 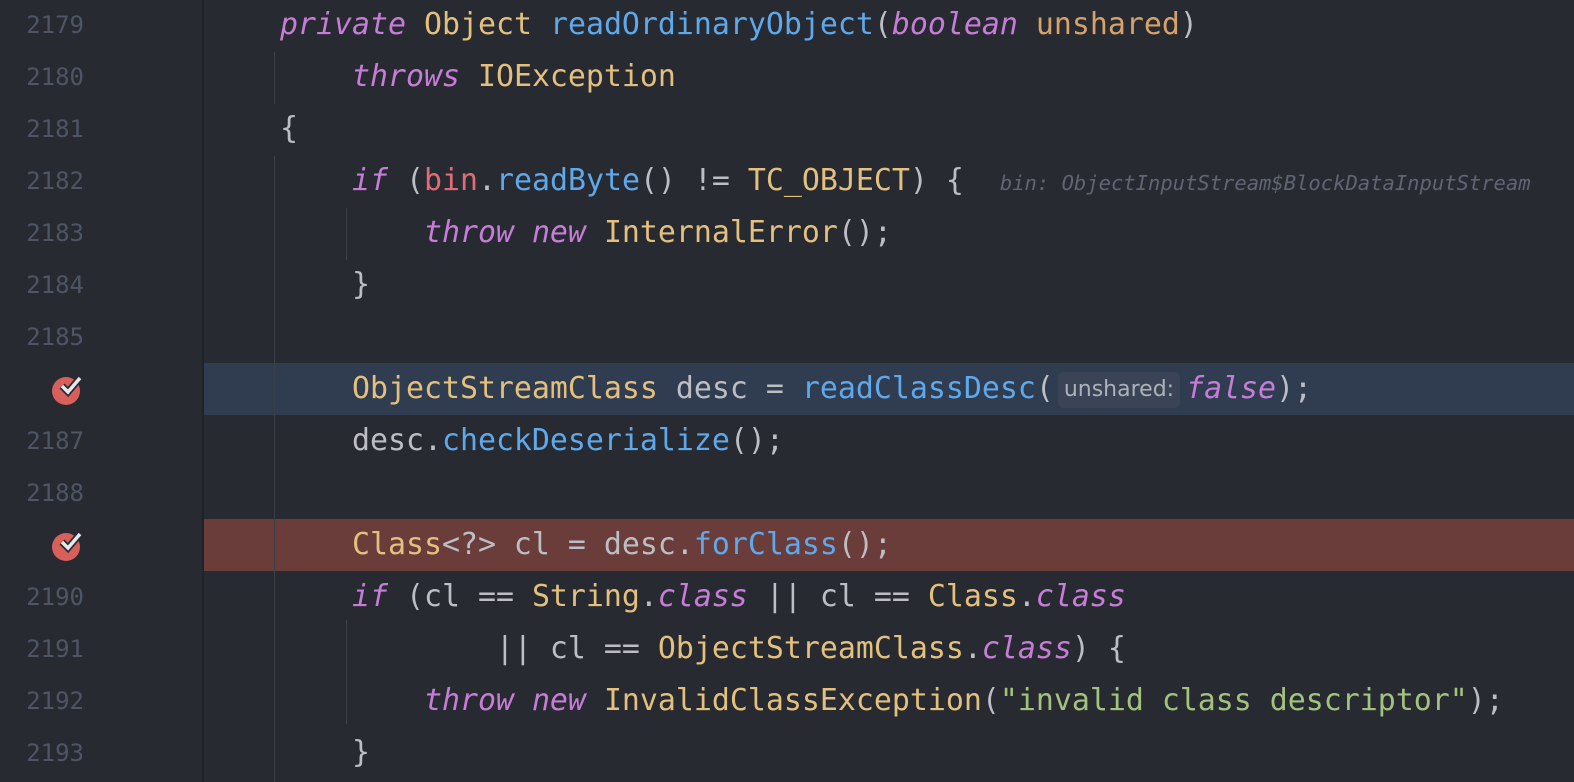 I want to click on code-line: 2191 || cl == ObjectStreamClass.class) {, so click(x=787, y=649).